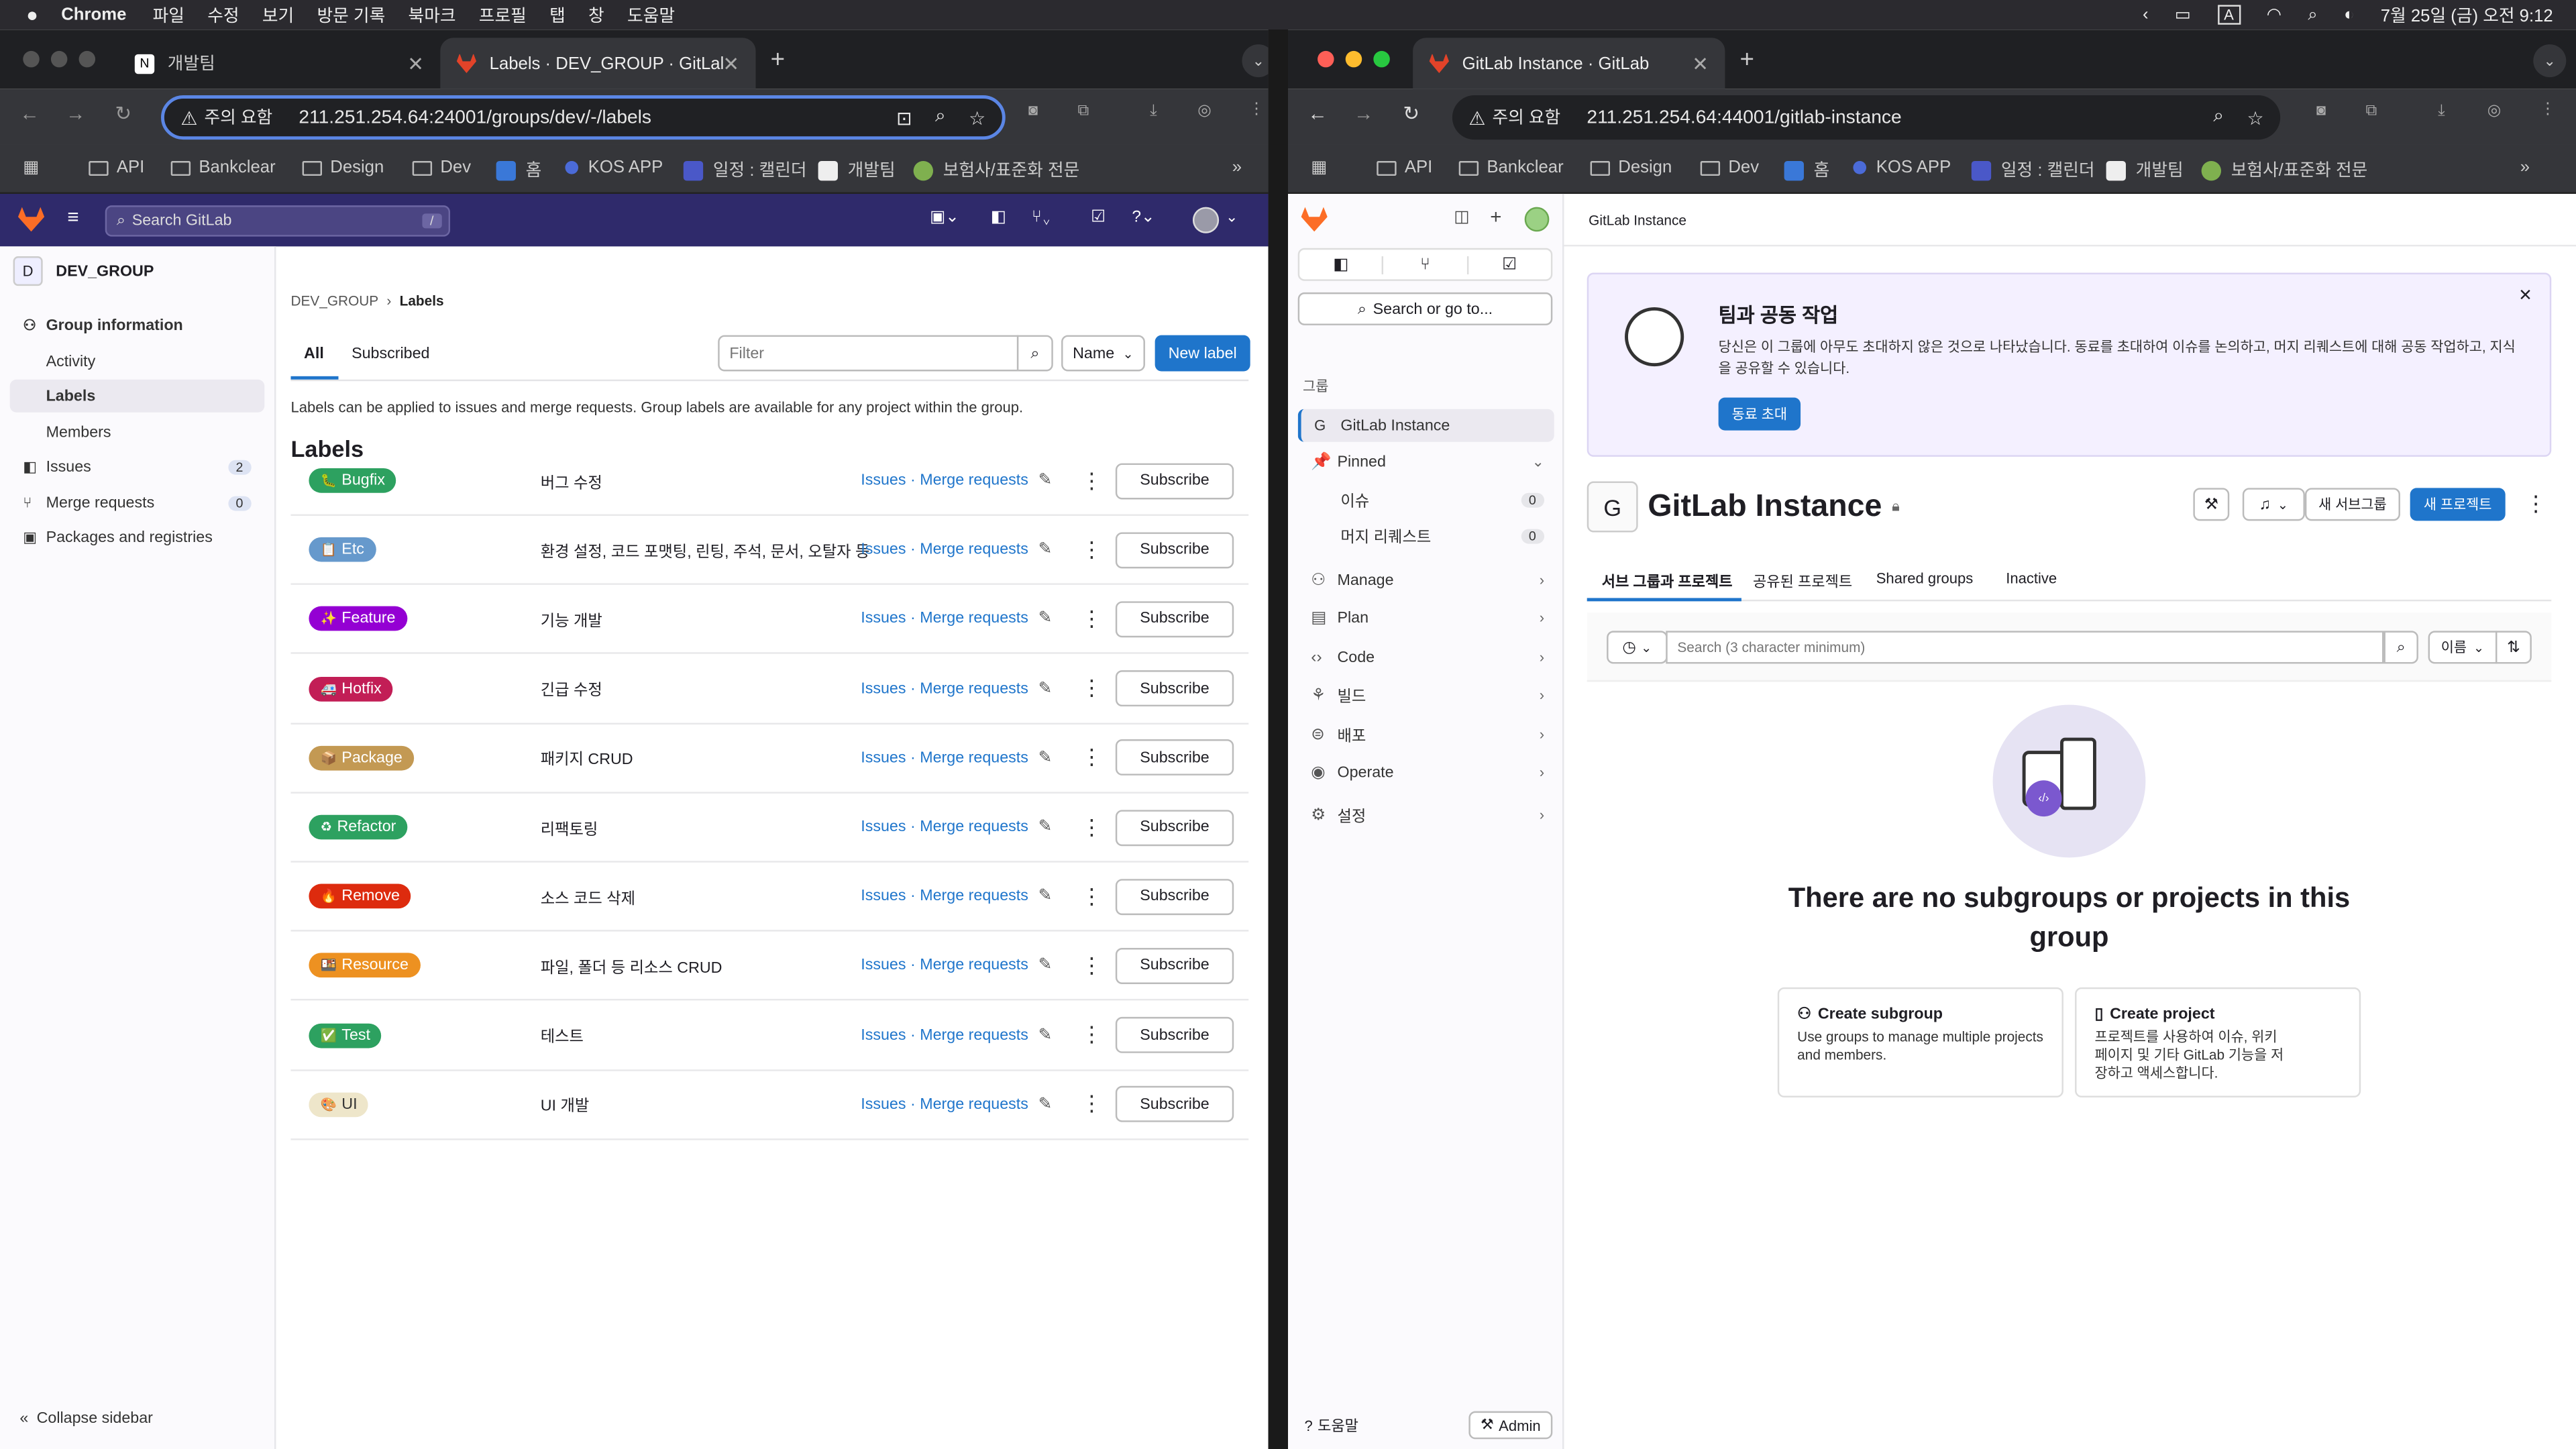  What do you see at coordinates (557, 15) in the screenshot?
I see `menu-tab: 탭` at bounding box center [557, 15].